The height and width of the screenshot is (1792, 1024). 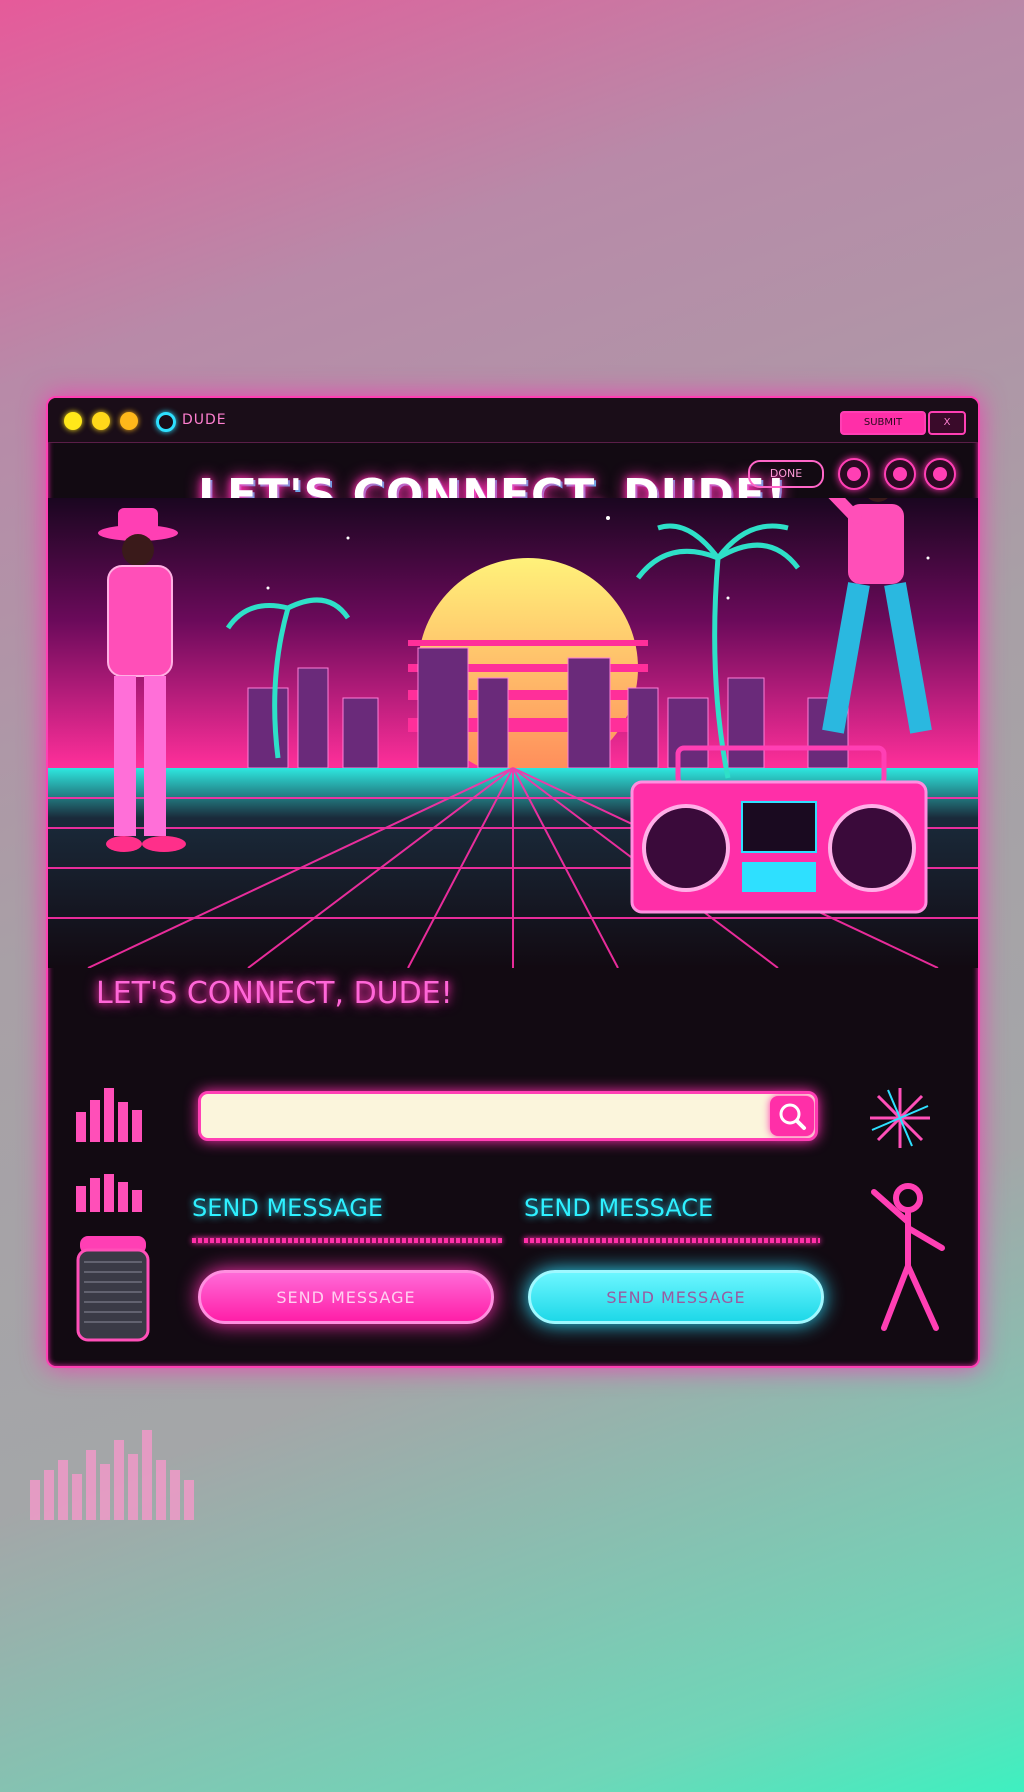 What do you see at coordinates (508, 1116) in the screenshot?
I see `search-input` at bounding box center [508, 1116].